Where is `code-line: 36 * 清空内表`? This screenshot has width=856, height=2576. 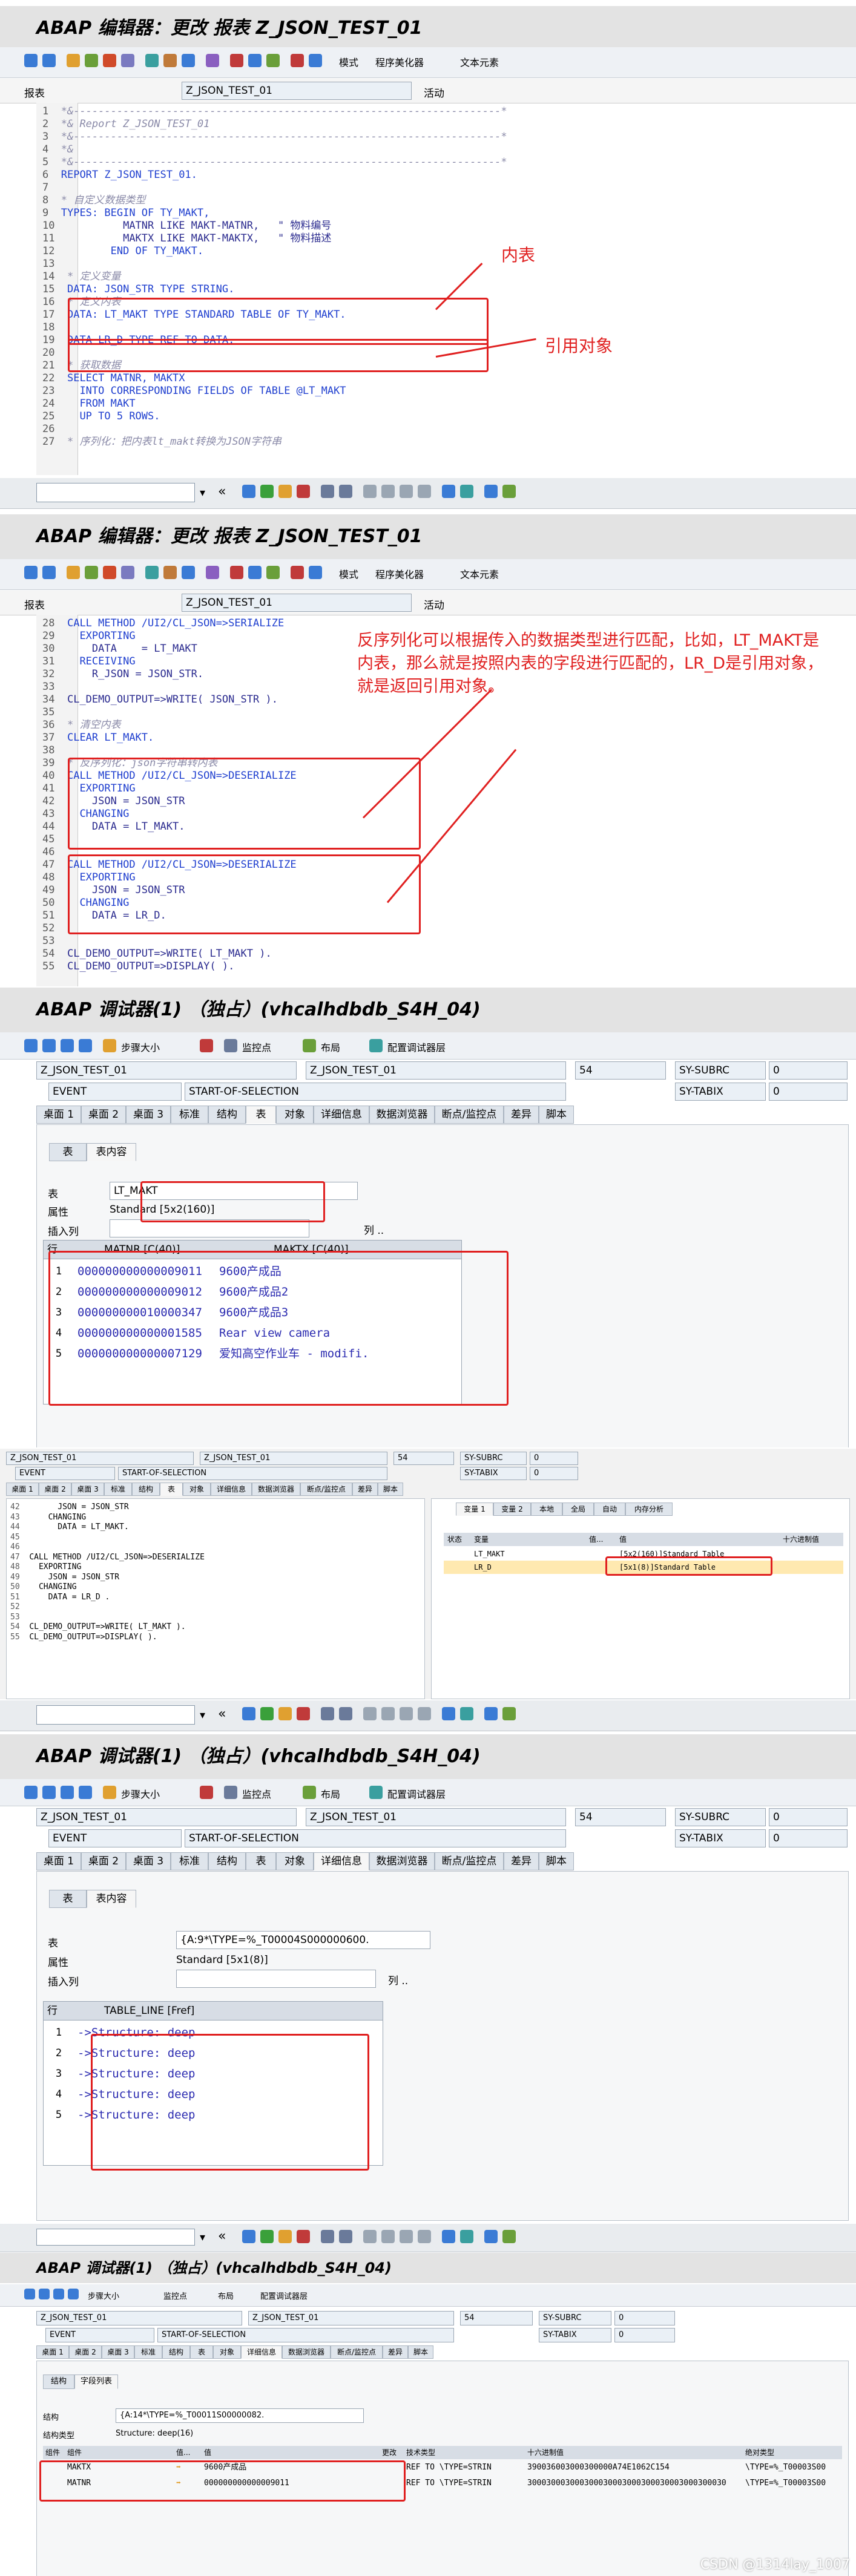 code-line: 36 * 清空内表 is located at coordinates (169, 725).